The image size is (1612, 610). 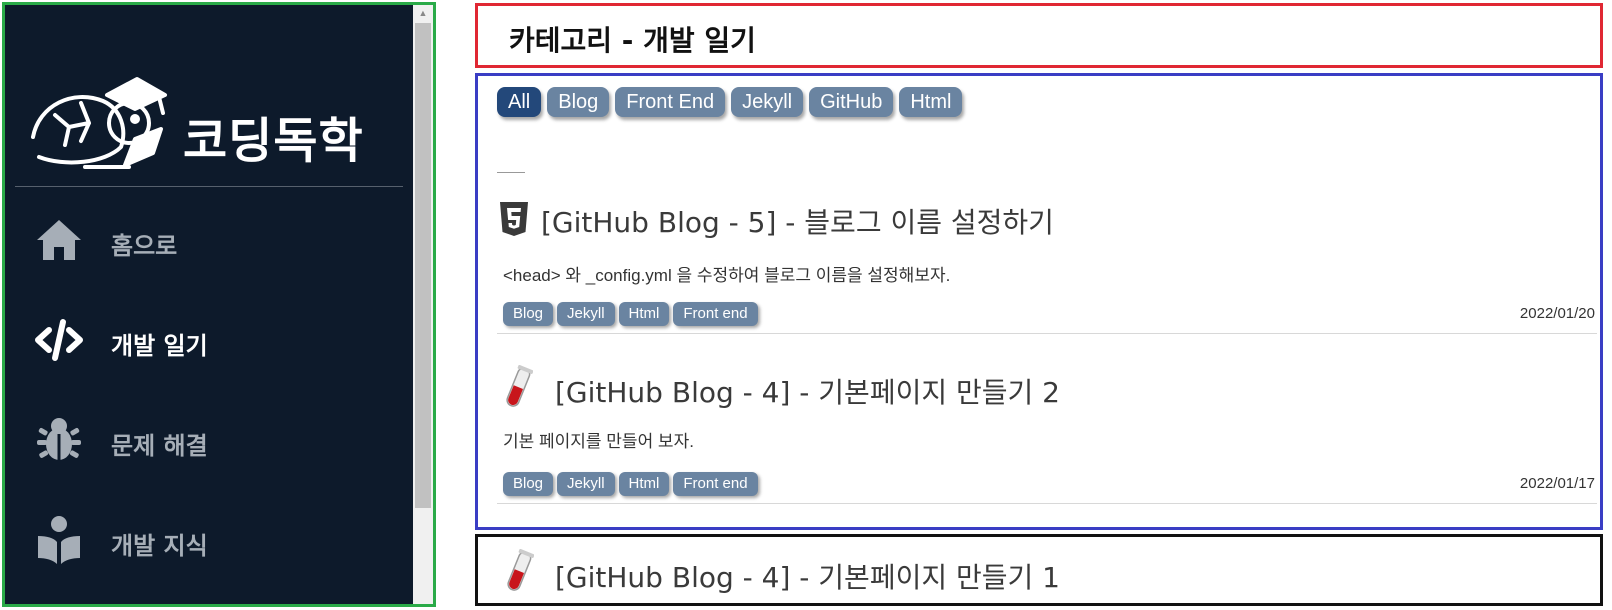 I want to click on filter-chip-jekyll: Jekyll, so click(x=767, y=102).